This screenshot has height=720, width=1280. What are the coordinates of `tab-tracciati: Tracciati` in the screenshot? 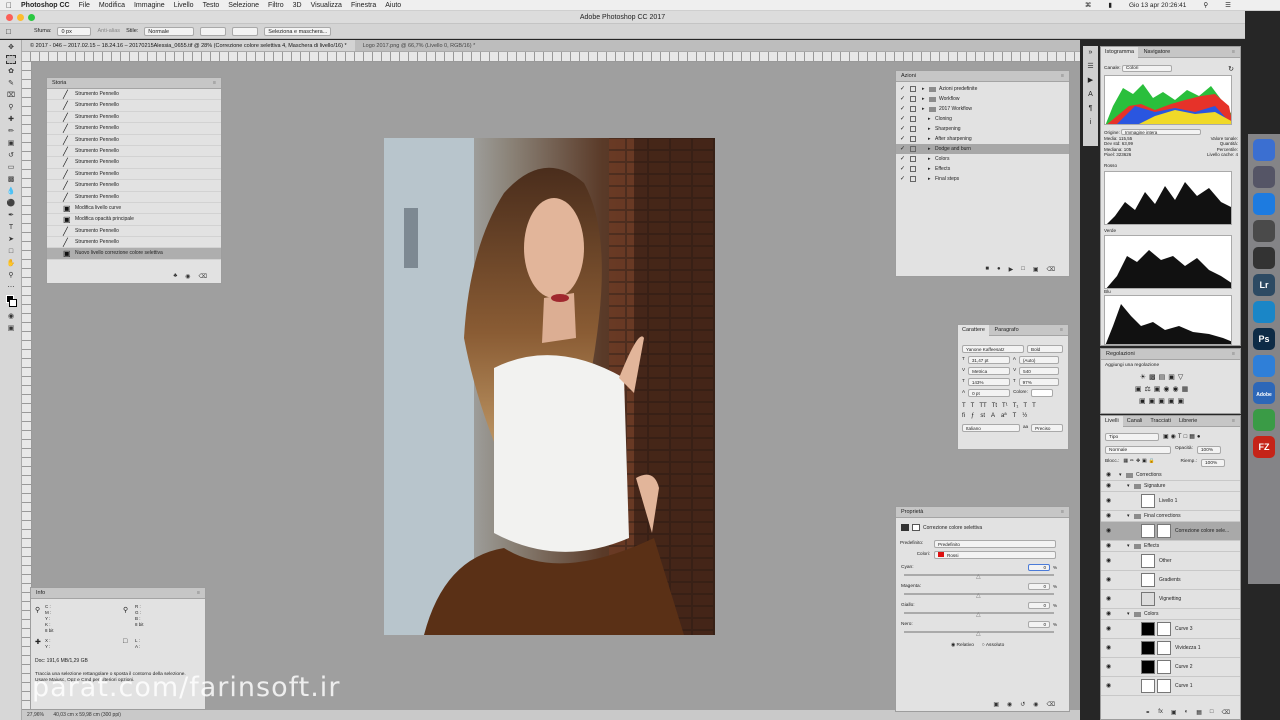 It's located at (1160, 421).